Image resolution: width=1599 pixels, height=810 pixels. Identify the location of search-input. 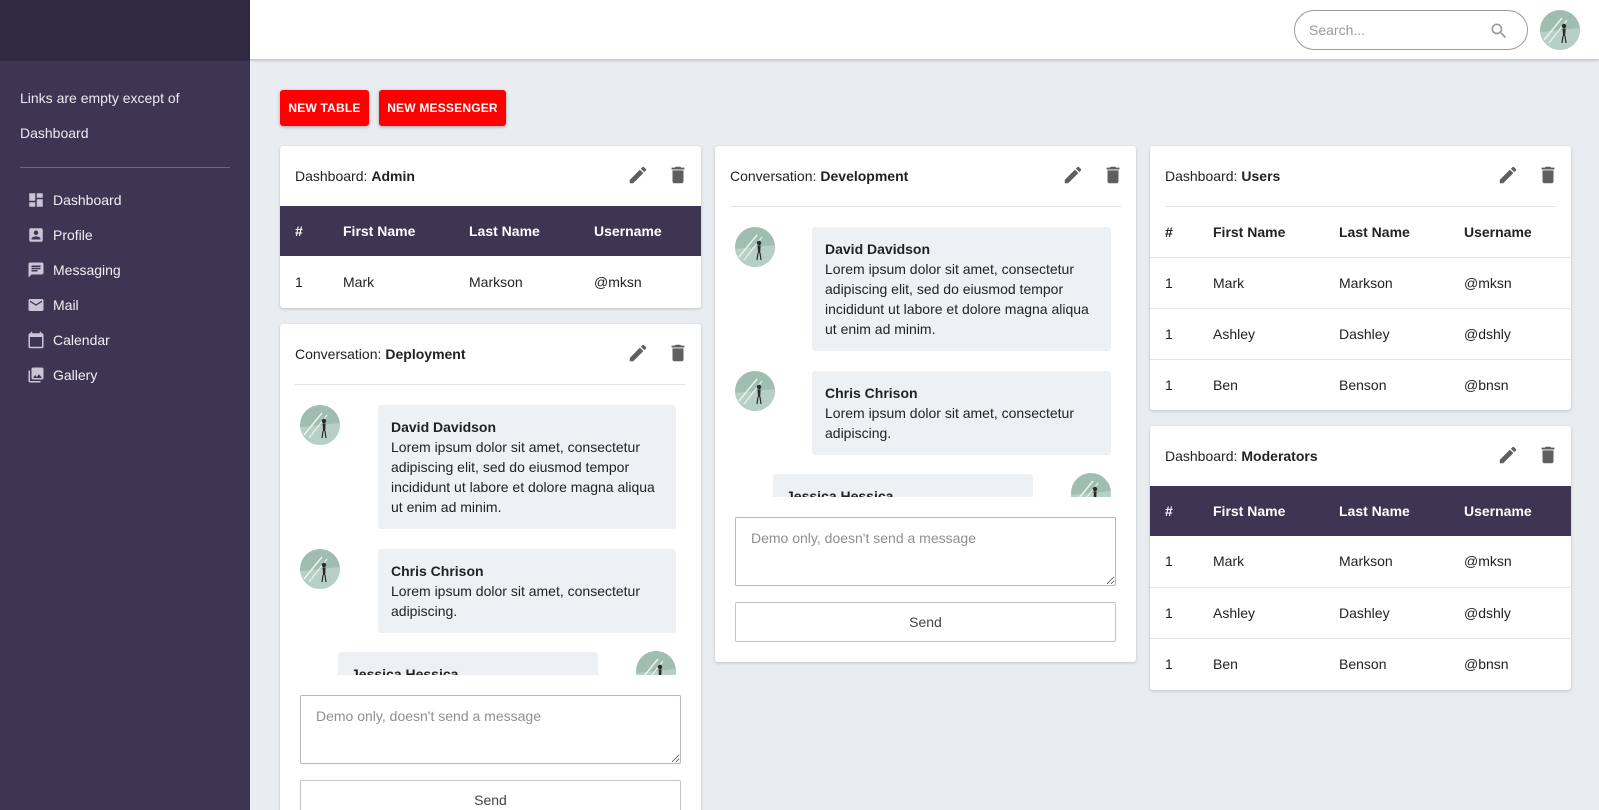
(1394, 30).